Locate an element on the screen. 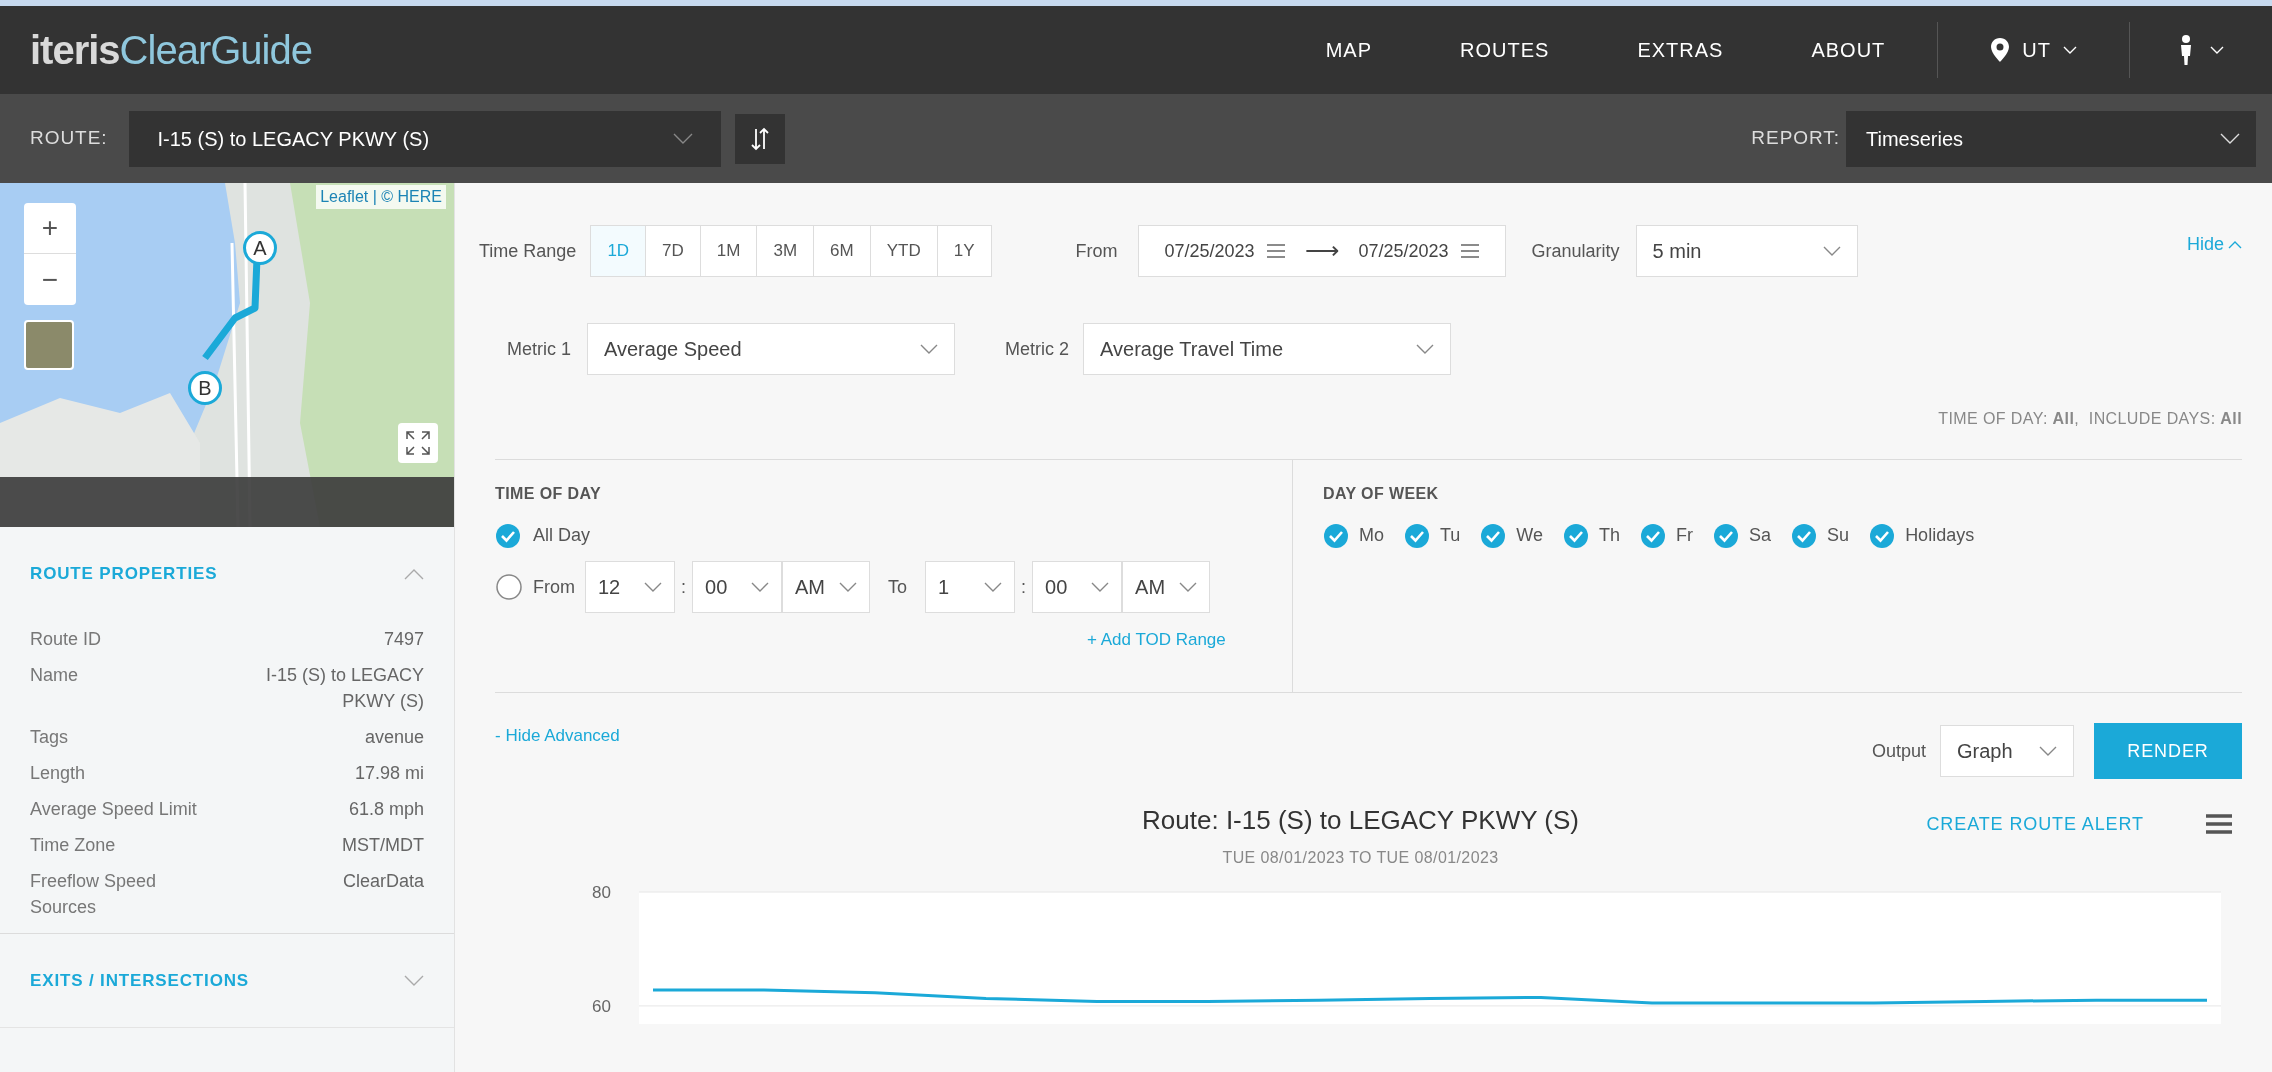 The image size is (2272, 1072). radio-button is located at coordinates (509, 587).